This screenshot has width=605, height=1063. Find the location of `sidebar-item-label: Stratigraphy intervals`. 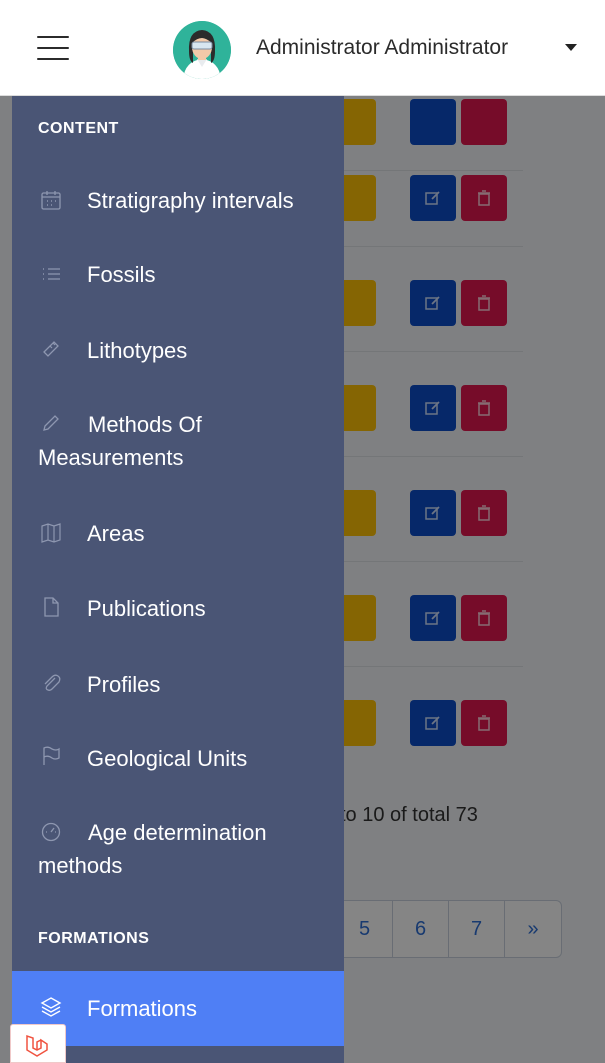

sidebar-item-label: Stratigraphy intervals is located at coordinates (190, 200).